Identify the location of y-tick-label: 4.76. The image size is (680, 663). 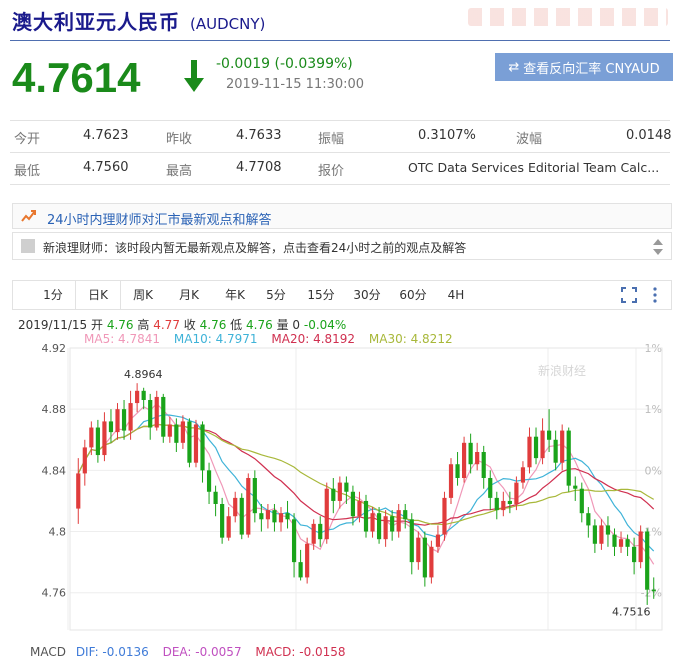
(54, 593).